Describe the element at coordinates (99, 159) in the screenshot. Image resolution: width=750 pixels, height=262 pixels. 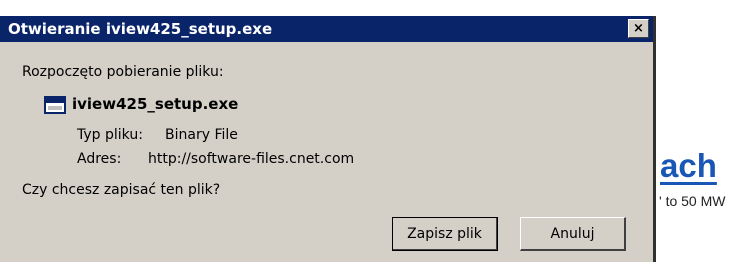
I see `address-label: Adres:` at that location.